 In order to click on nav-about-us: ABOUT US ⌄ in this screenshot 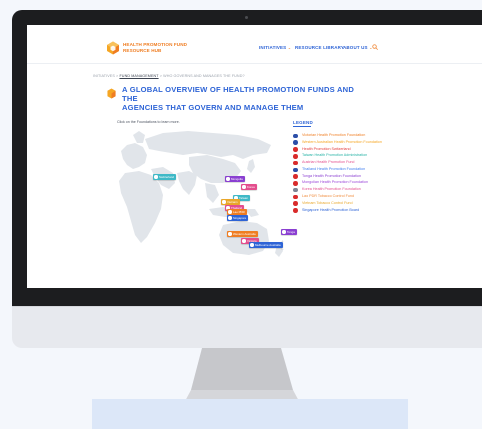, I will do `click(358, 47)`.